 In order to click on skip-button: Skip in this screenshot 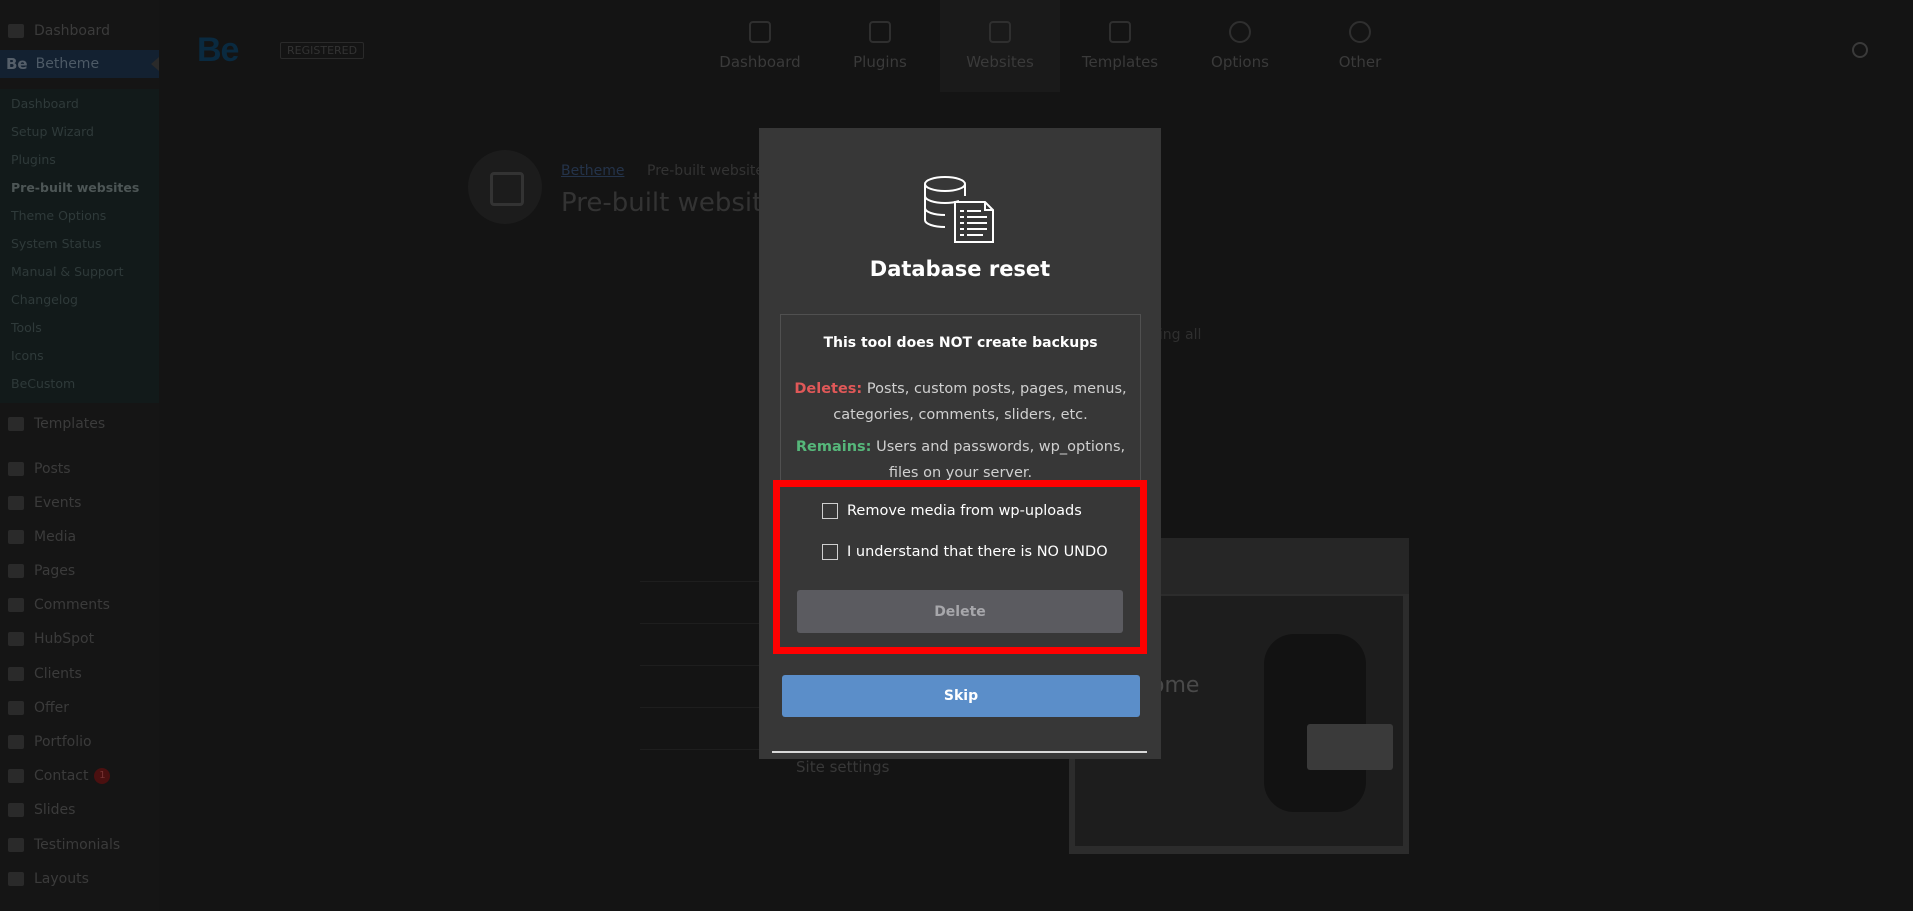, I will do `click(961, 696)`.